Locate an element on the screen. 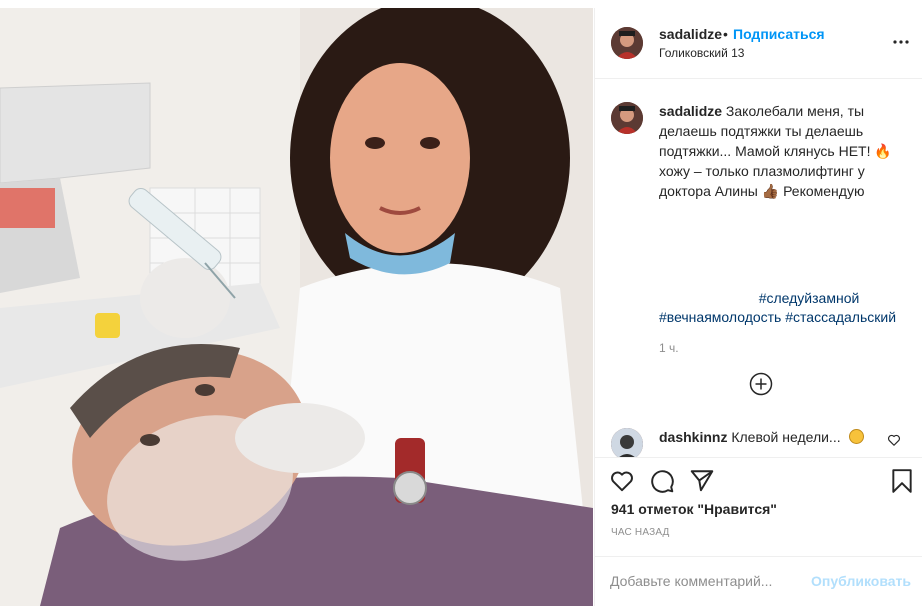 The image size is (922, 614). post-header: sadalidze • Подписаться Голиковский 13 is located at coordinates (758, 43).